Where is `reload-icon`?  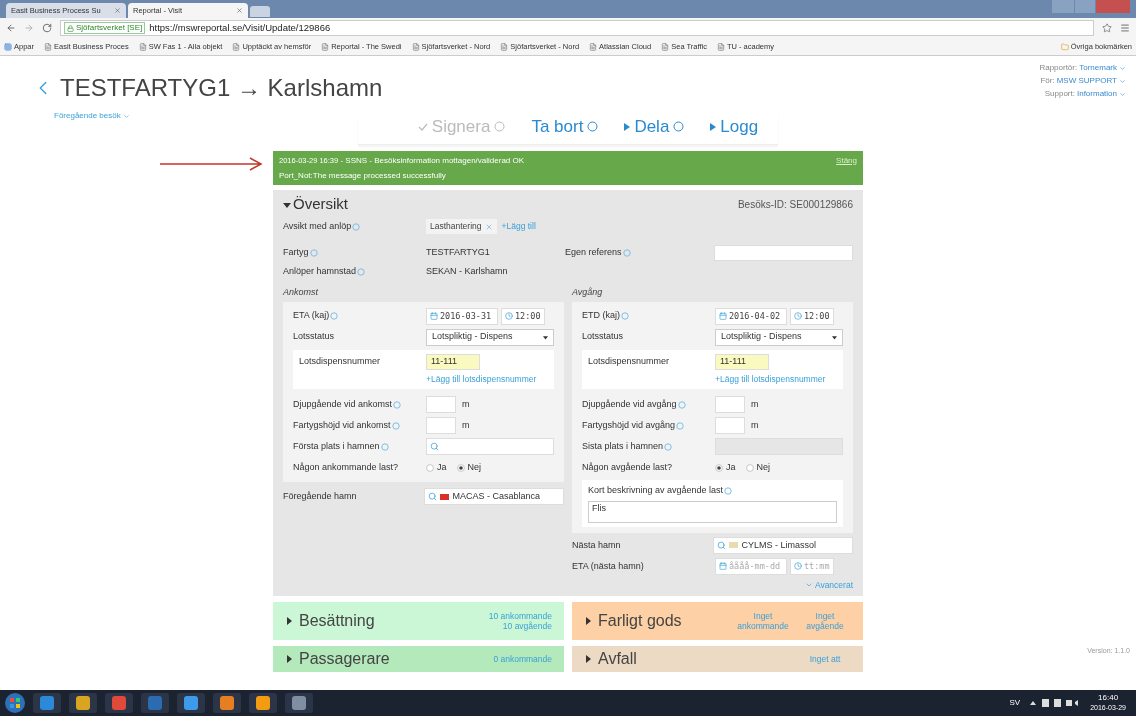
reload-icon is located at coordinates (47, 28).